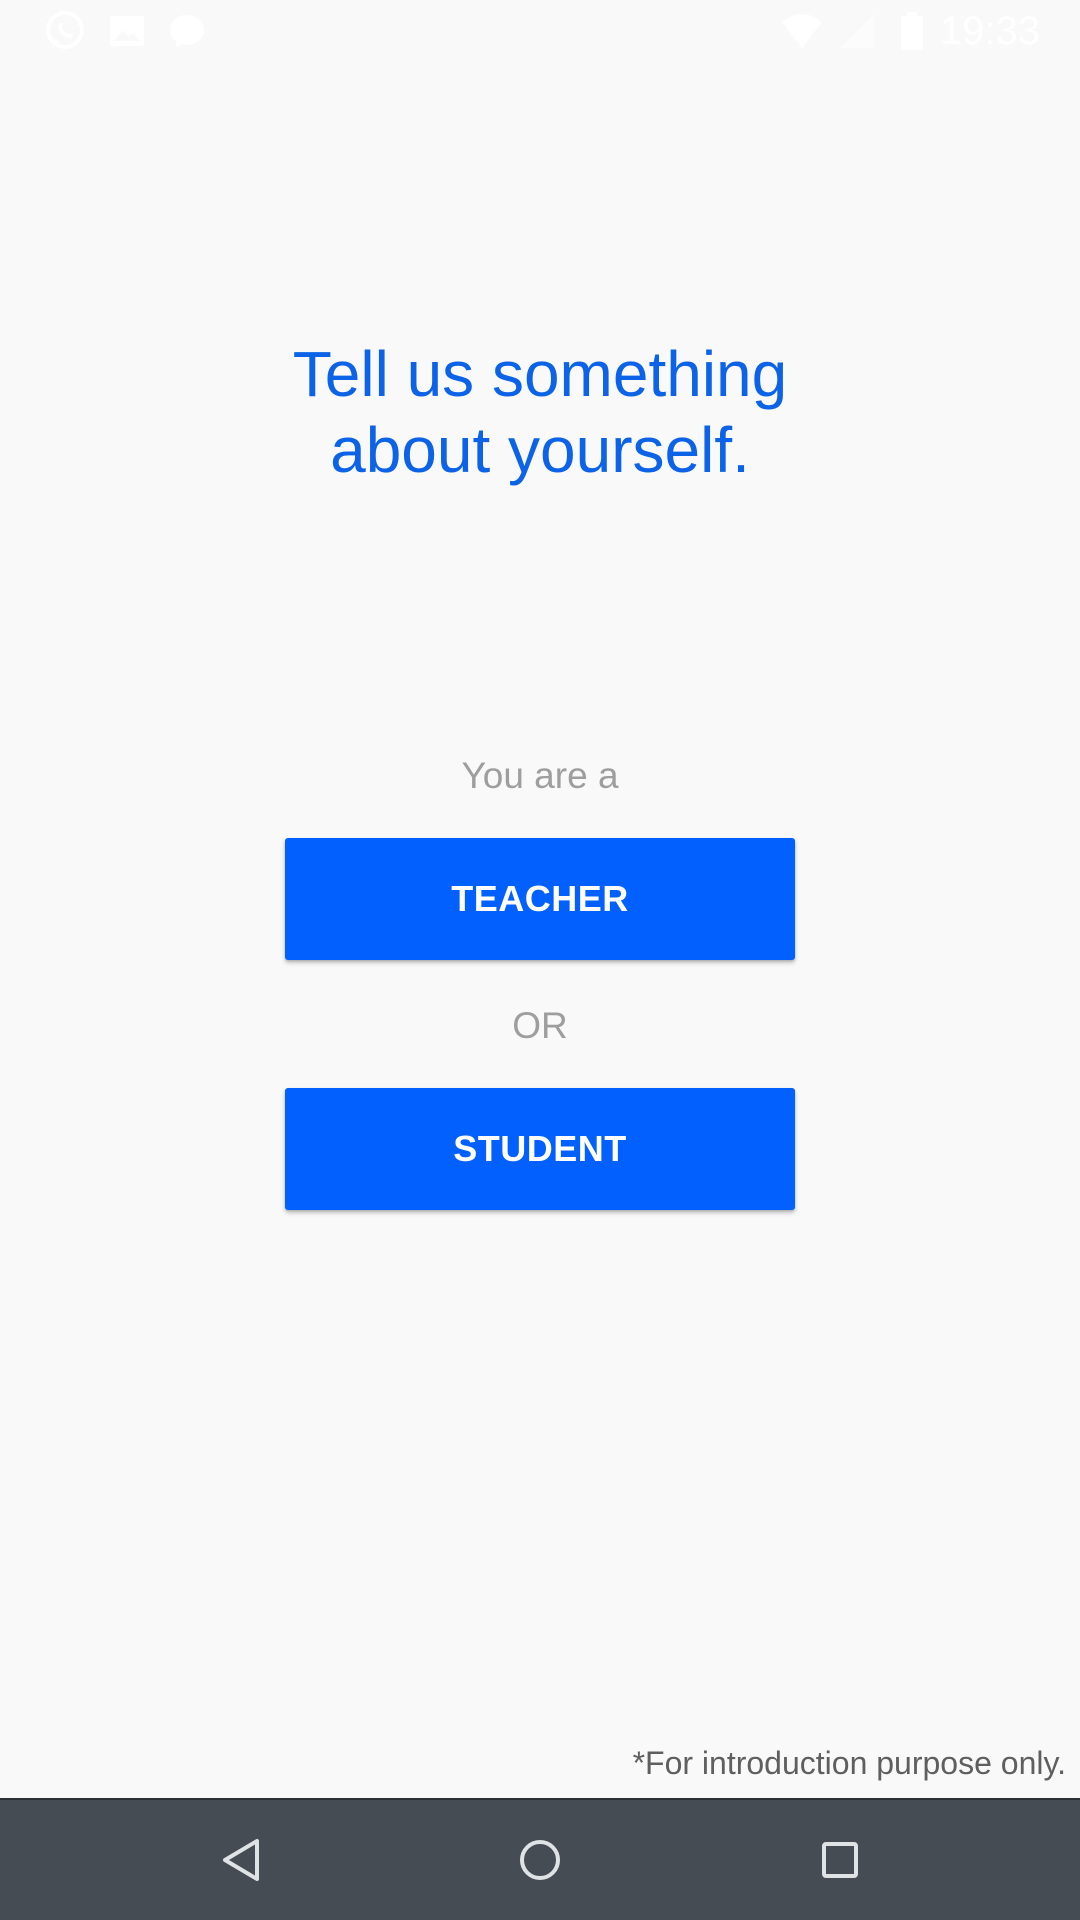 The image size is (1080, 1920). Describe the element at coordinates (540, 1025) in the screenshot. I see `or-label: OR` at that location.